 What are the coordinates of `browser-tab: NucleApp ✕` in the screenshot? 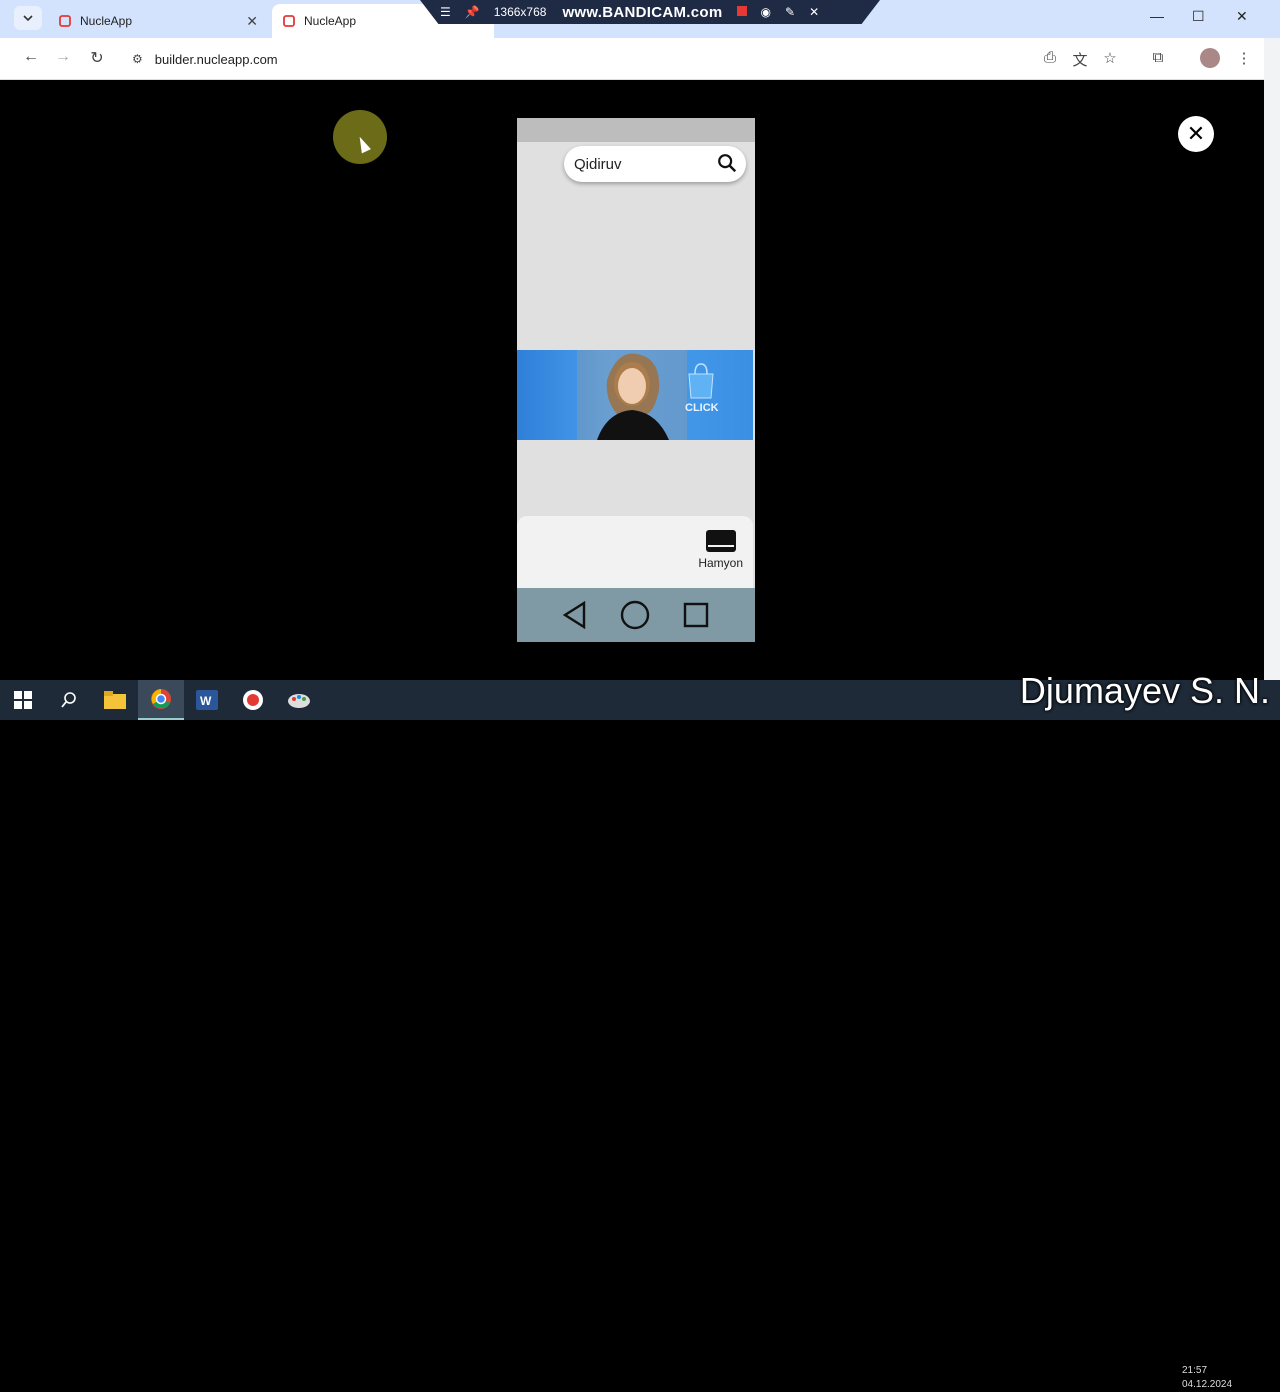 It's located at (158, 21).